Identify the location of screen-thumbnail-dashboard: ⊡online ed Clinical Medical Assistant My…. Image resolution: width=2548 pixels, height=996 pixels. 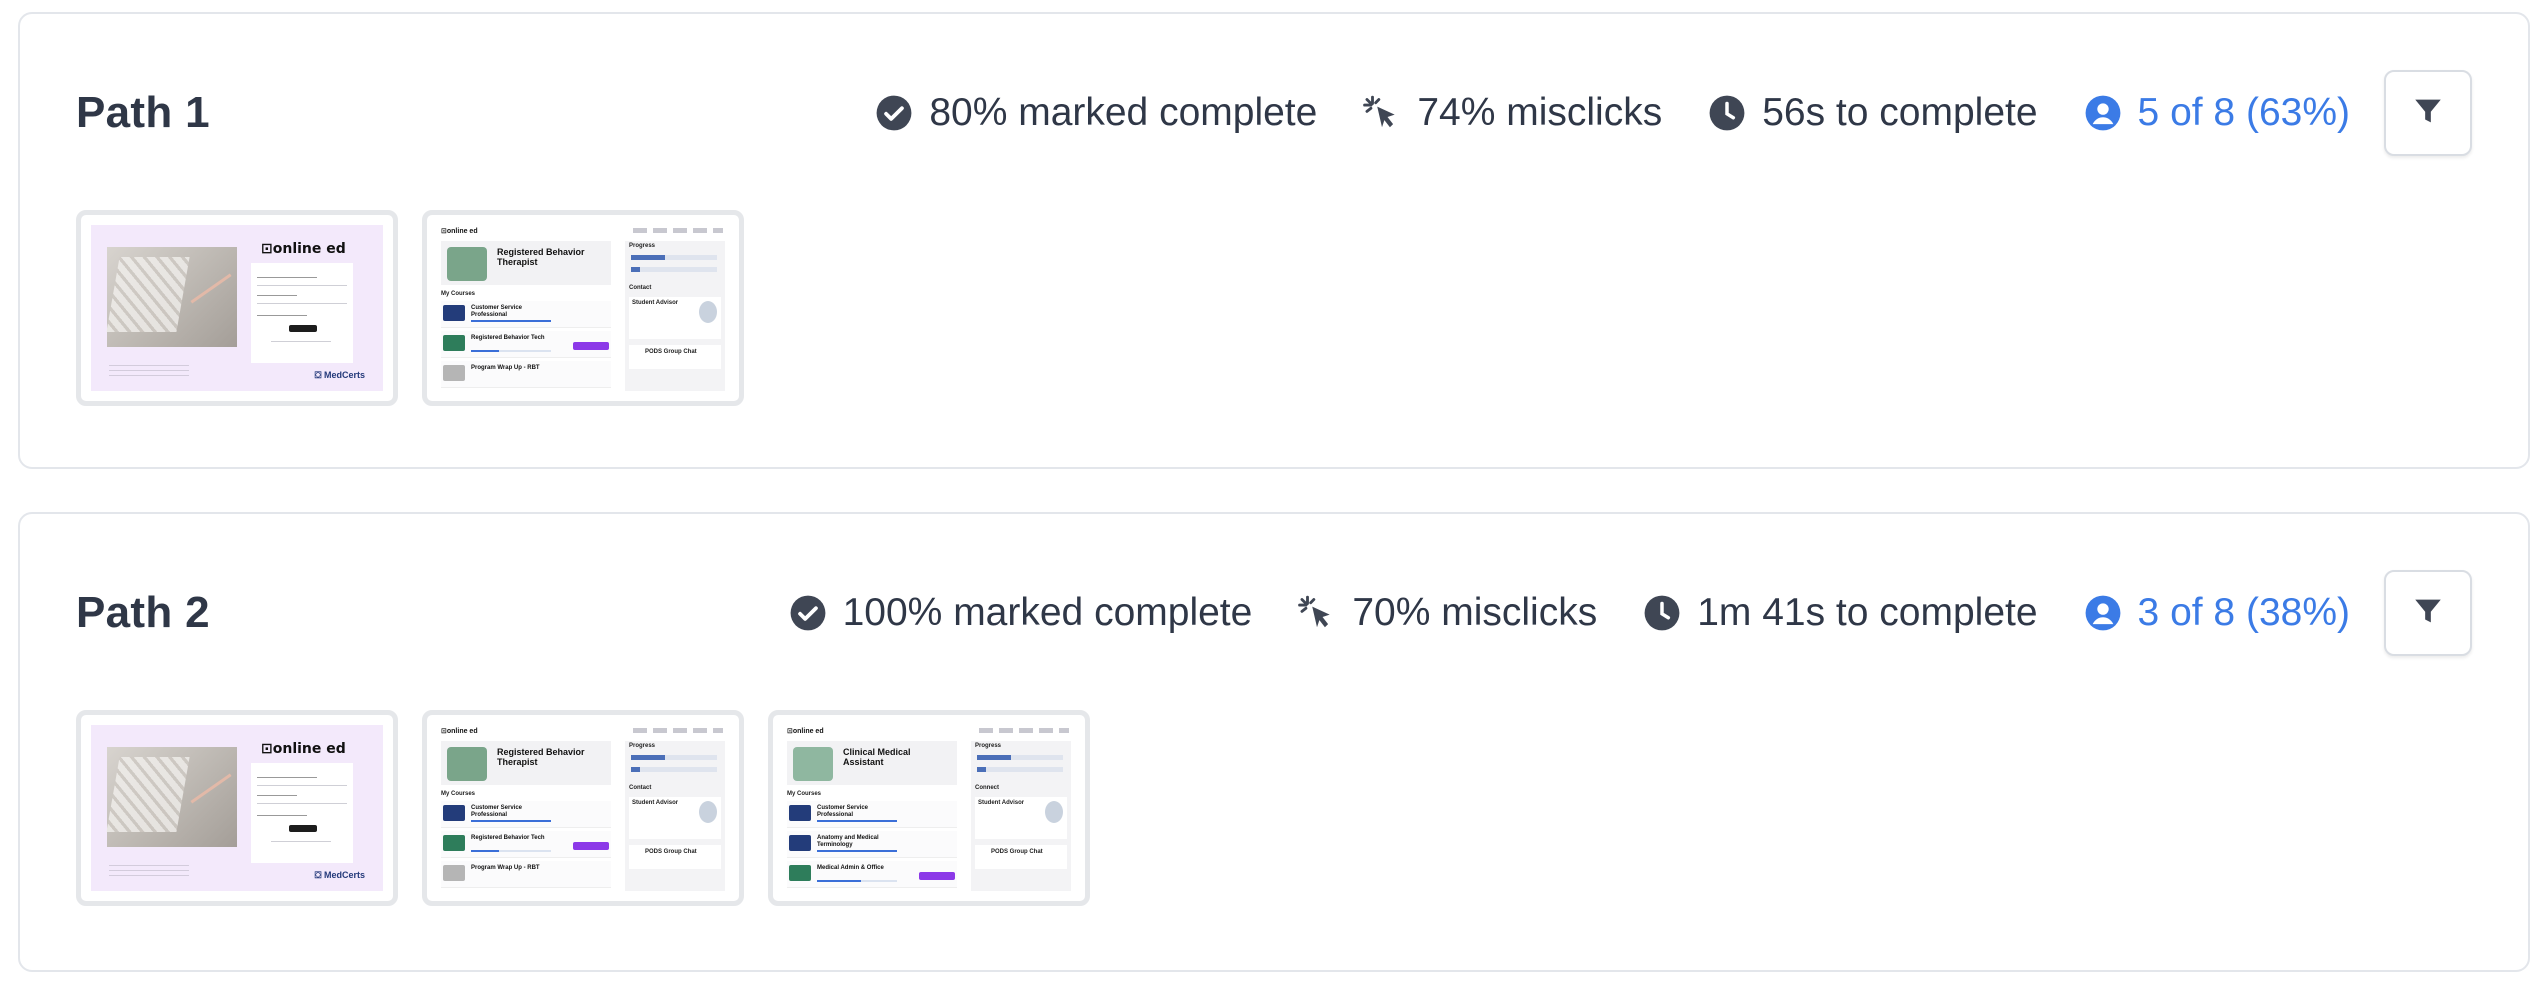
(929, 808).